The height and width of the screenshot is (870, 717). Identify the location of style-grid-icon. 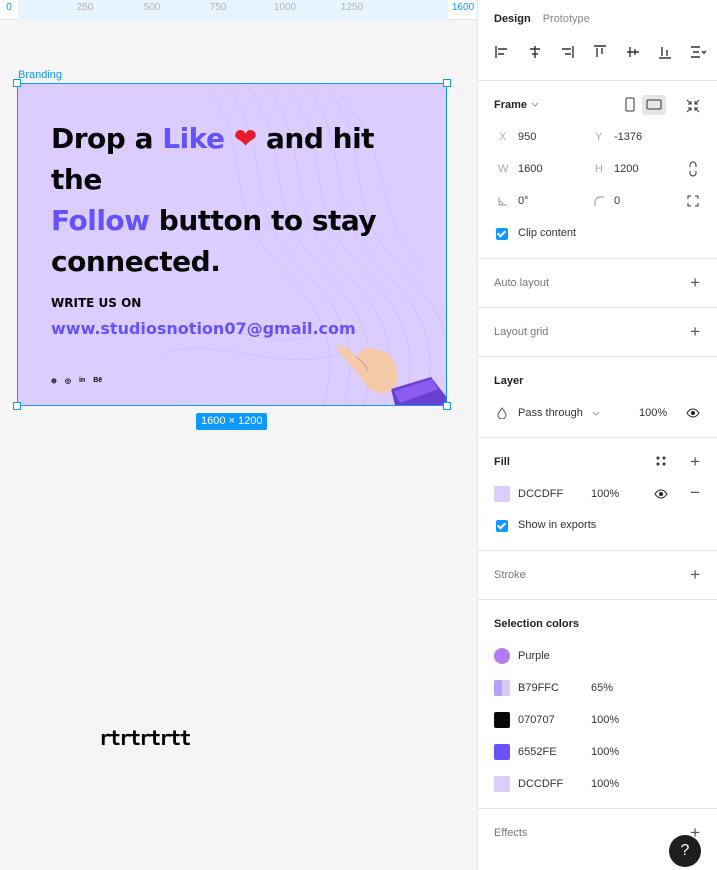
(661, 461).